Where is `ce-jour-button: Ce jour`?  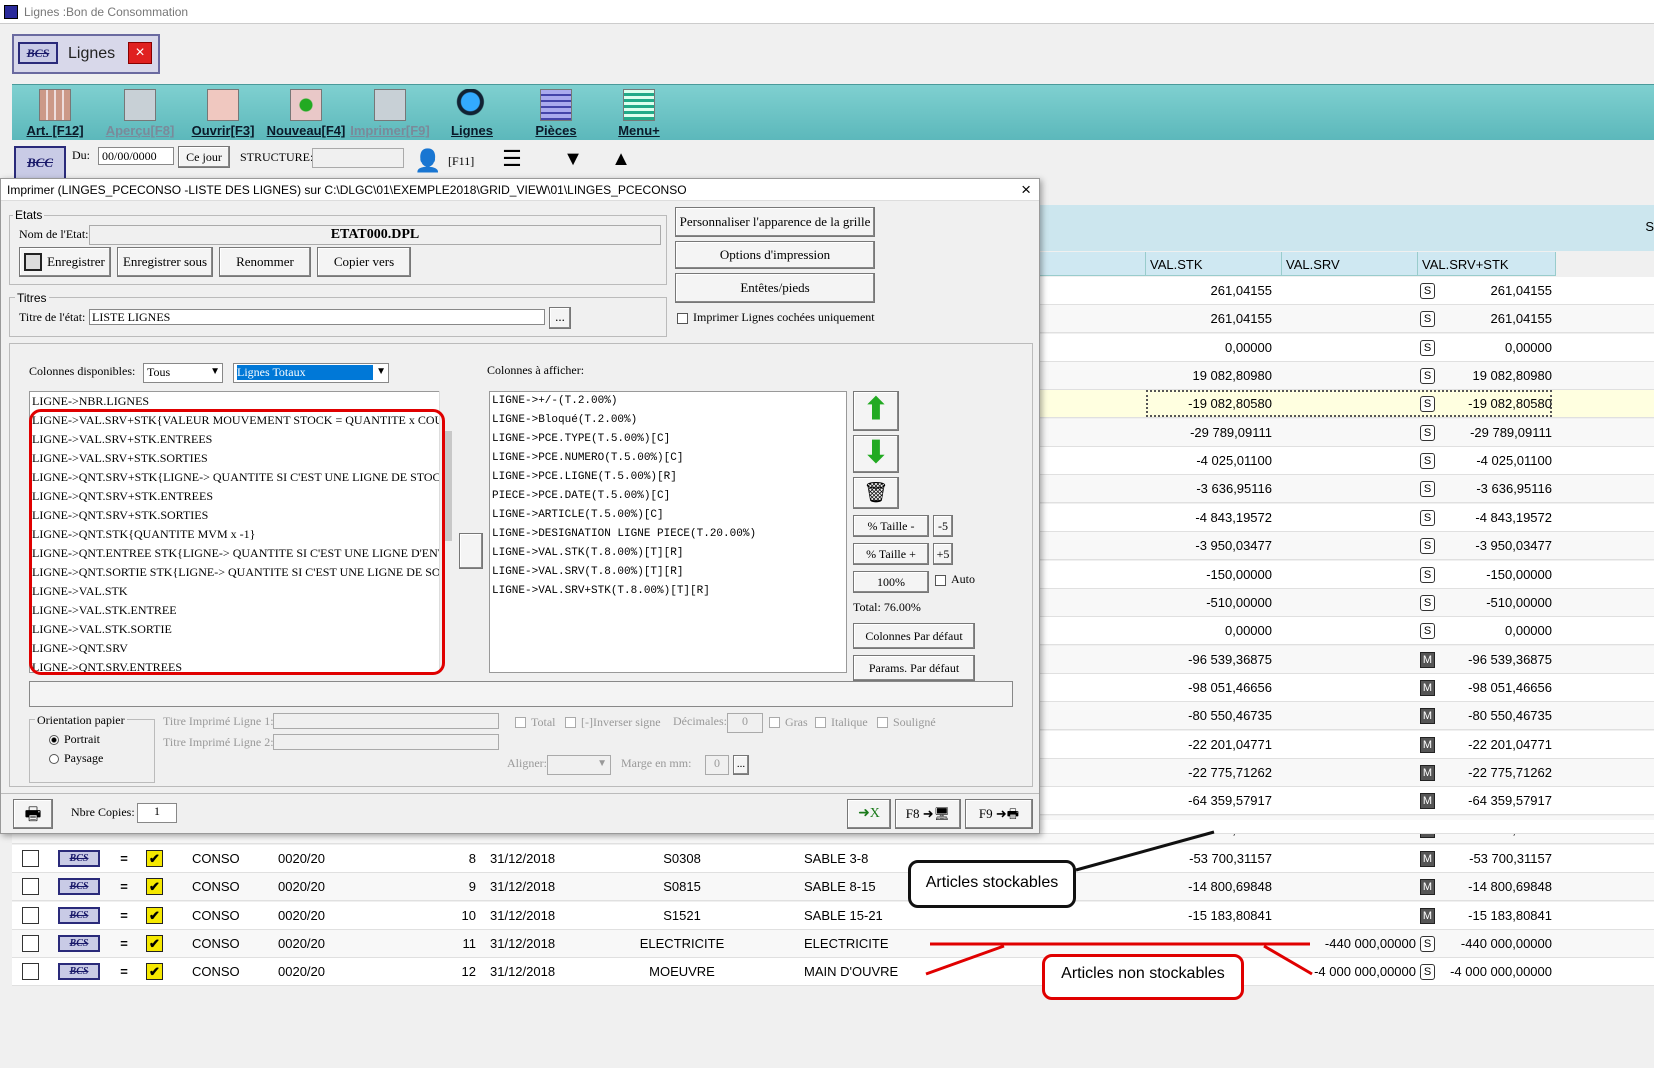
ce-jour-button: Ce jour is located at coordinates (204, 157).